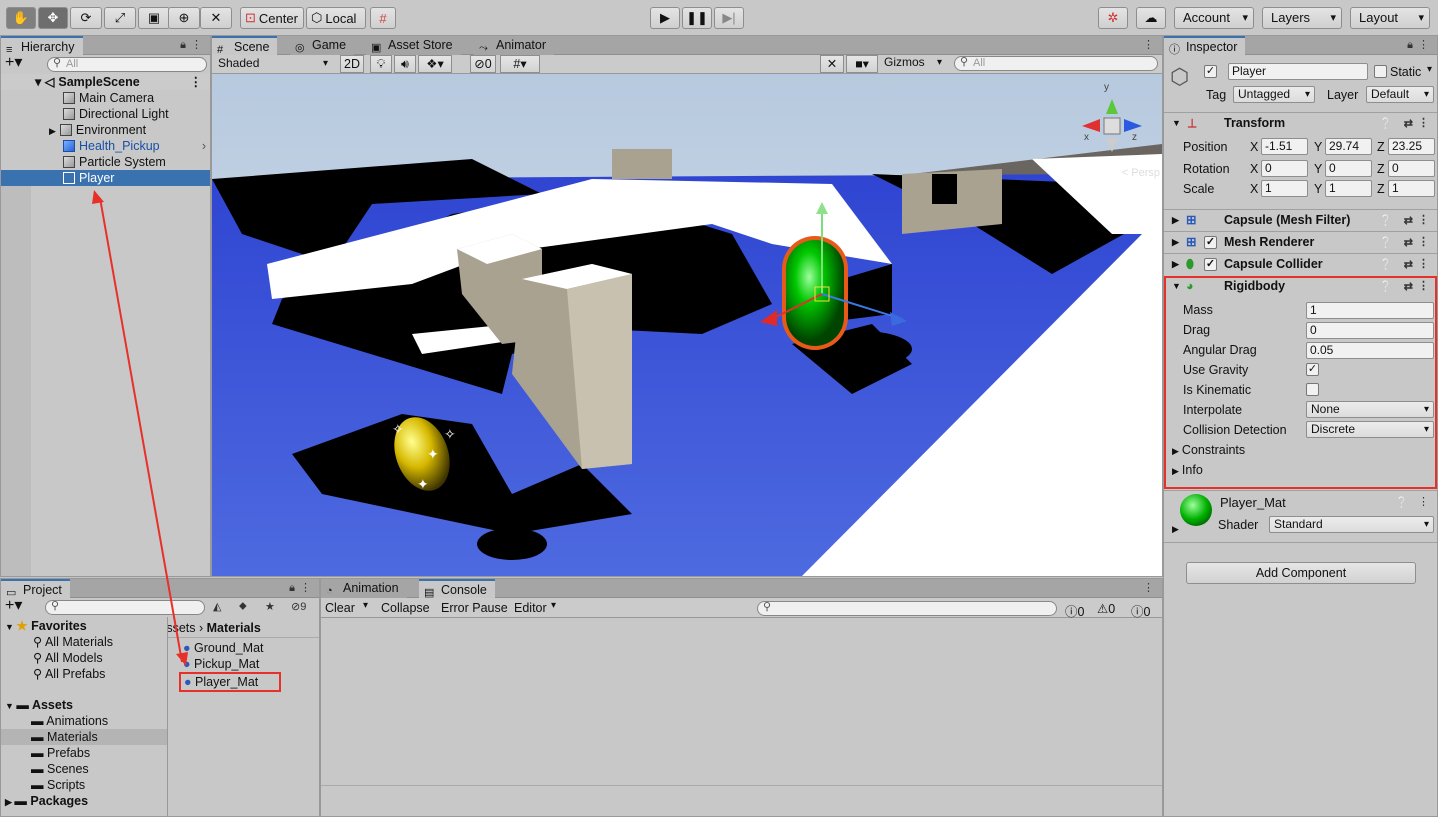 This screenshot has width=1438, height=817. Describe the element at coordinates (381, 64) in the screenshot. I see `lighting-icon: 💡︎` at that location.